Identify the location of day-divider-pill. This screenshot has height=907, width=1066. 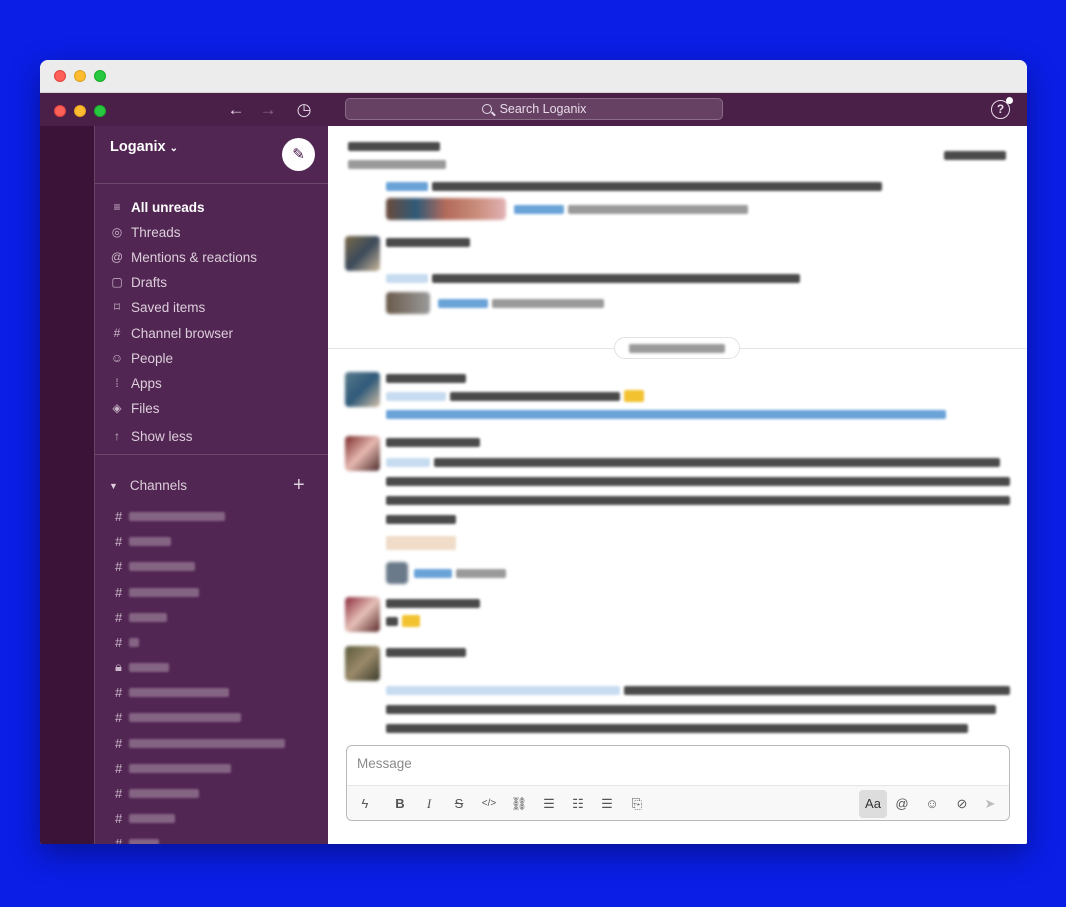
(677, 348).